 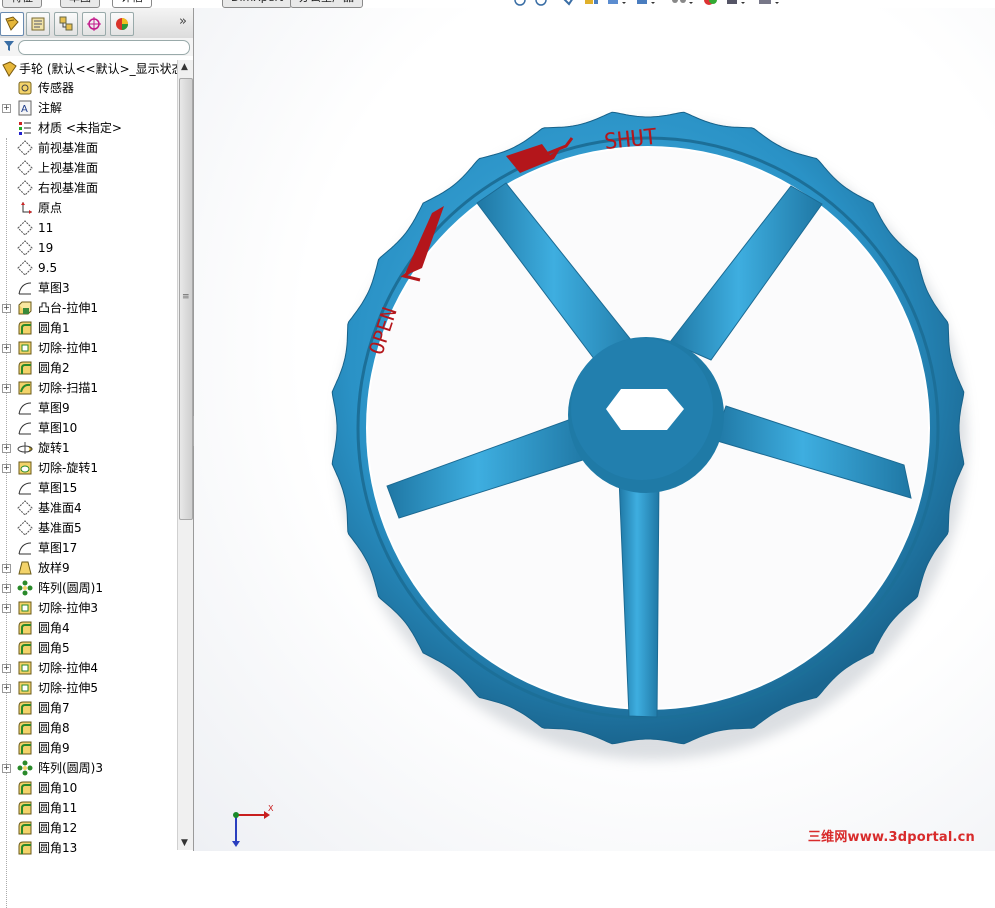 I want to click on feature-manager-tab, so click(x=12, y=24).